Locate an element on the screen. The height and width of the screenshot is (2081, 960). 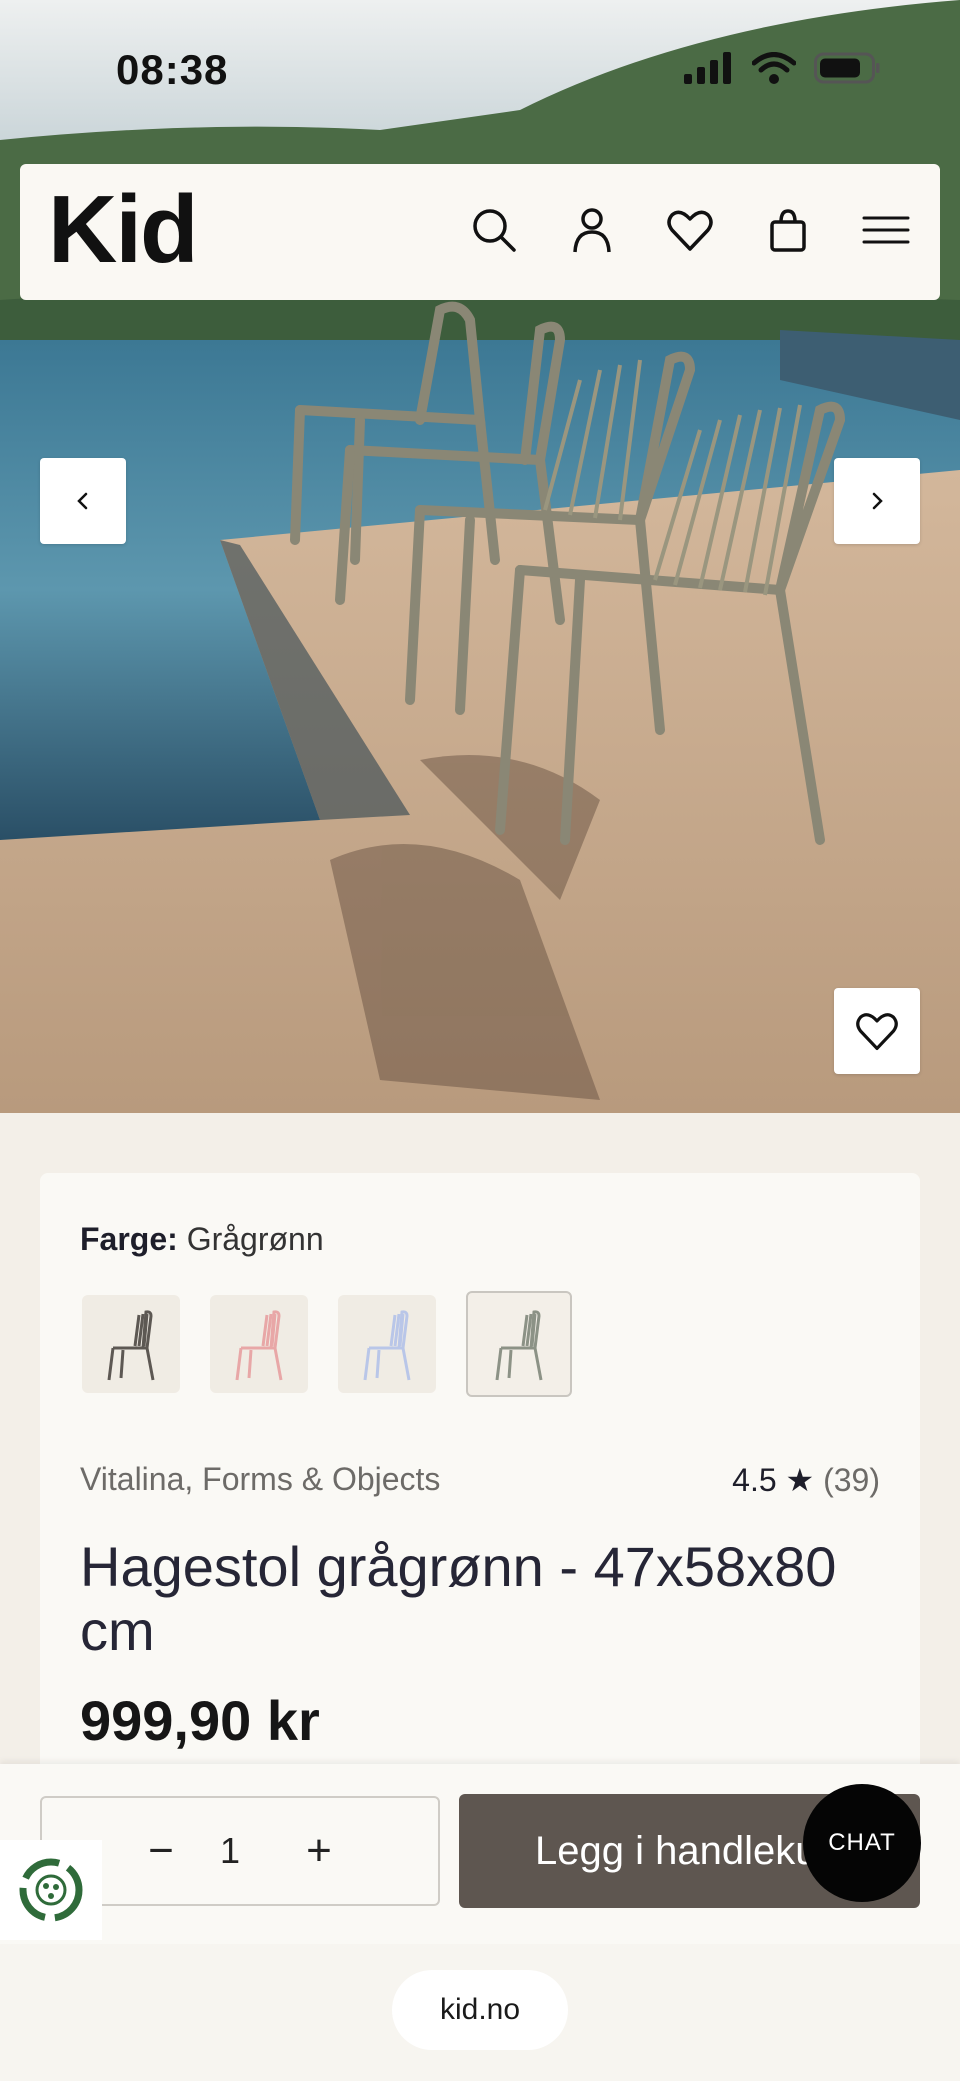
next-image-button is located at coordinates (877, 501).